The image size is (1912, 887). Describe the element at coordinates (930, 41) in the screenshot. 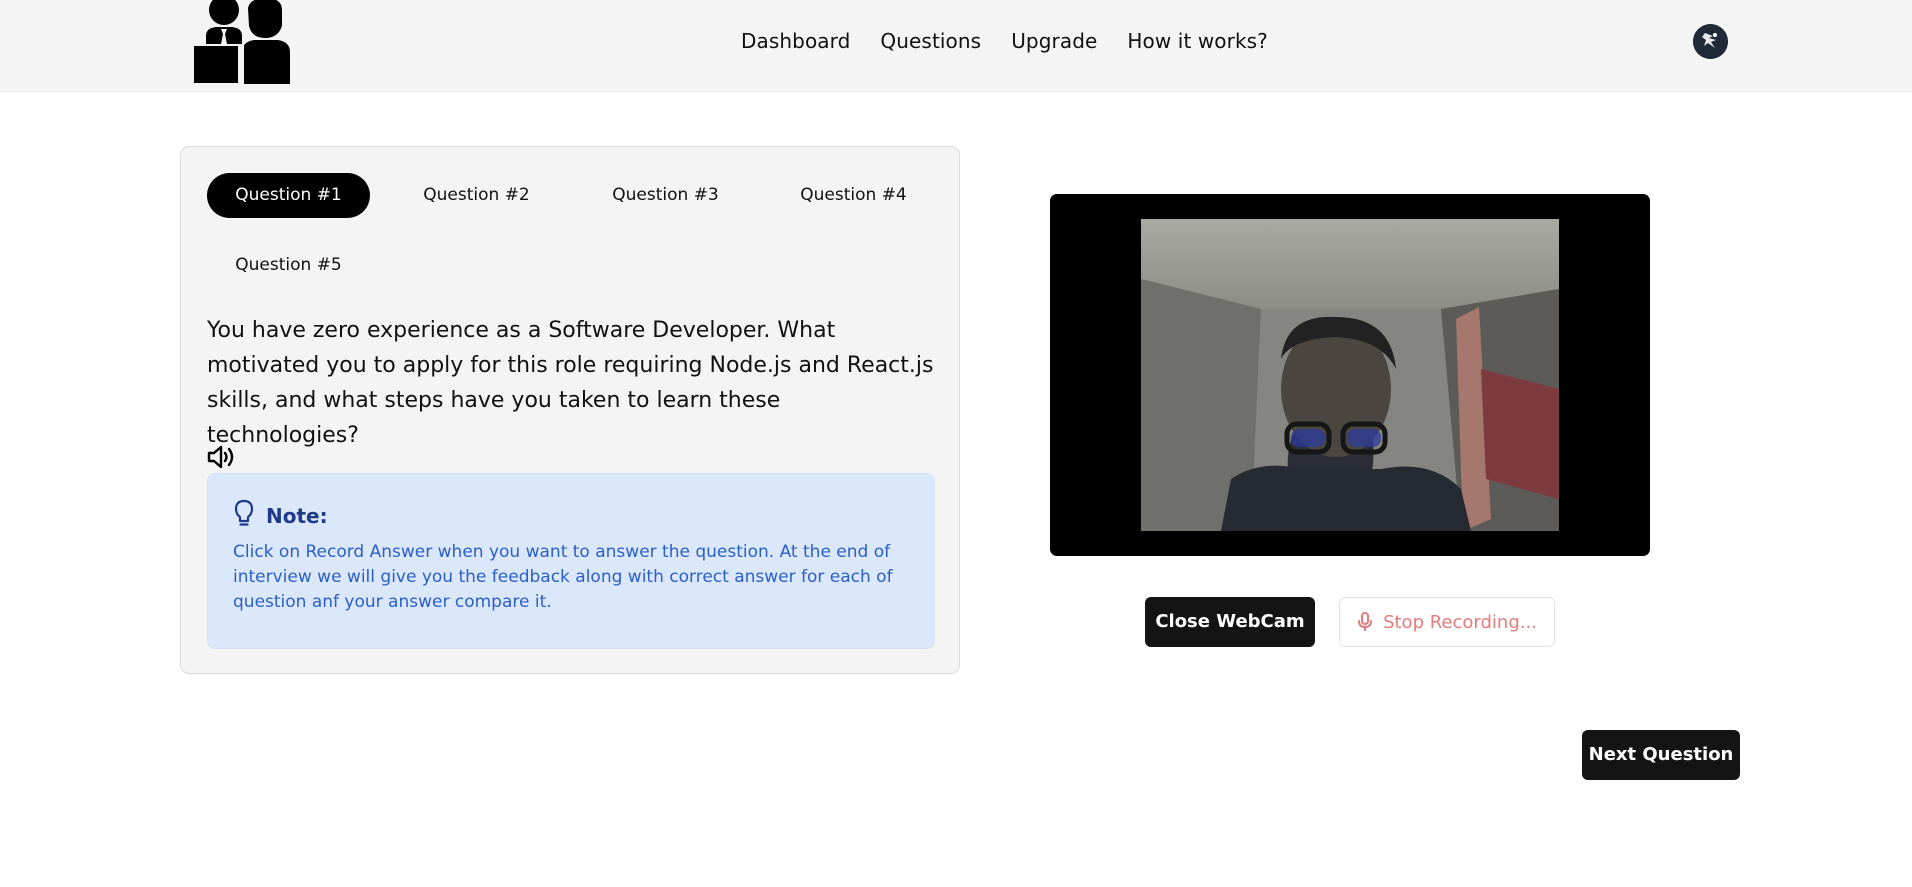

I see `nav-questions: Questions` at that location.